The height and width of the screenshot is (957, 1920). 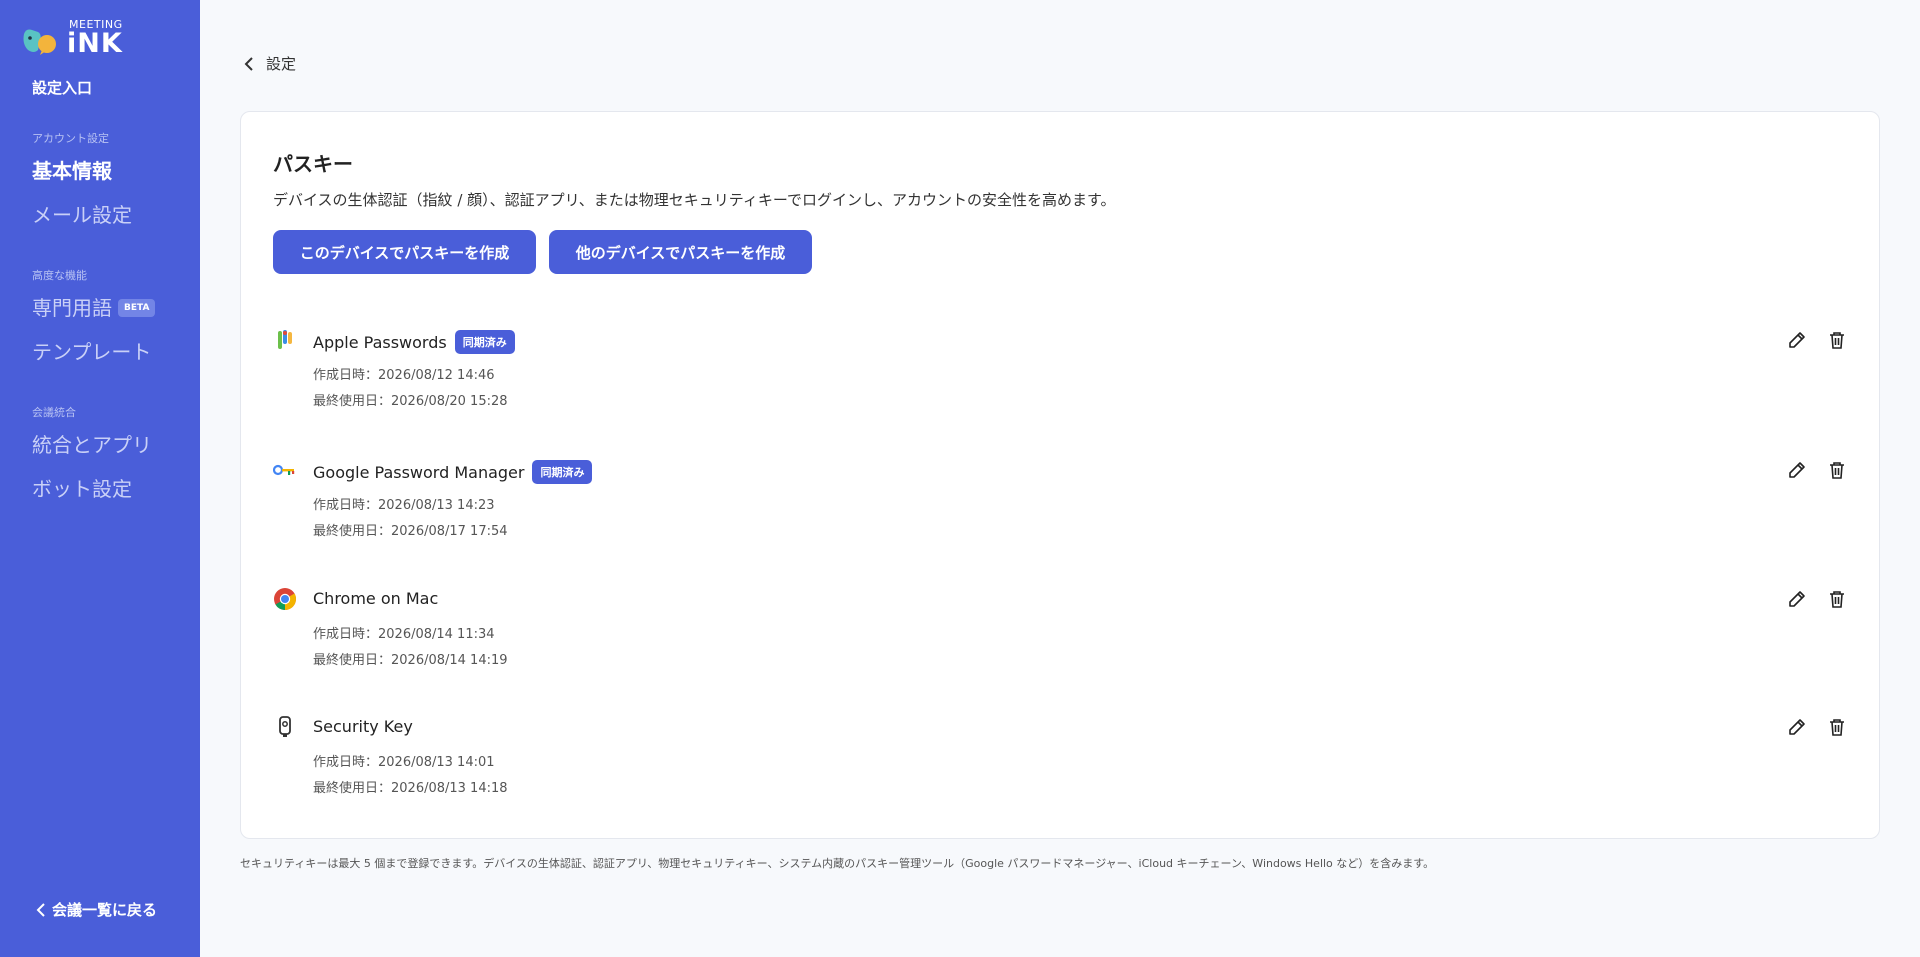 What do you see at coordinates (137, 307) in the screenshot?
I see `beta-badge: BETA` at bounding box center [137, 307].